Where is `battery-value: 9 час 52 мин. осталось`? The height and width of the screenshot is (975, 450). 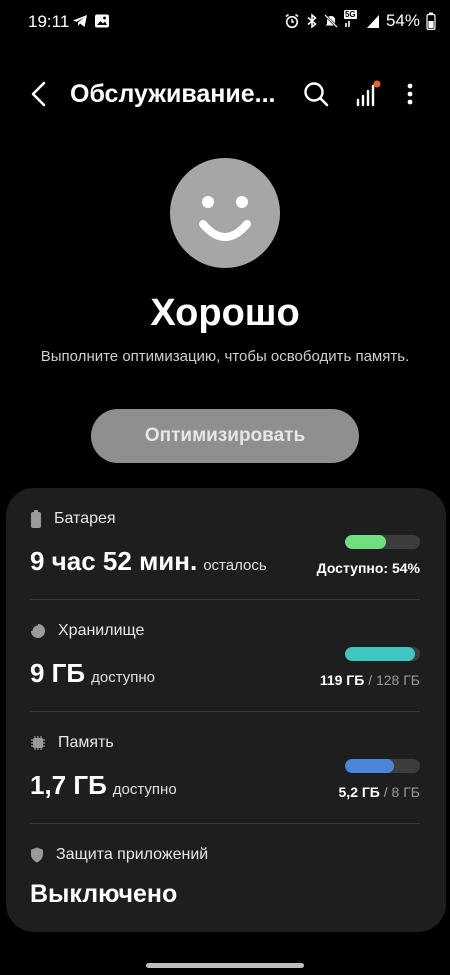 battery-value: 9 час 52 мин. осталось is located at coordinates (148, 561).